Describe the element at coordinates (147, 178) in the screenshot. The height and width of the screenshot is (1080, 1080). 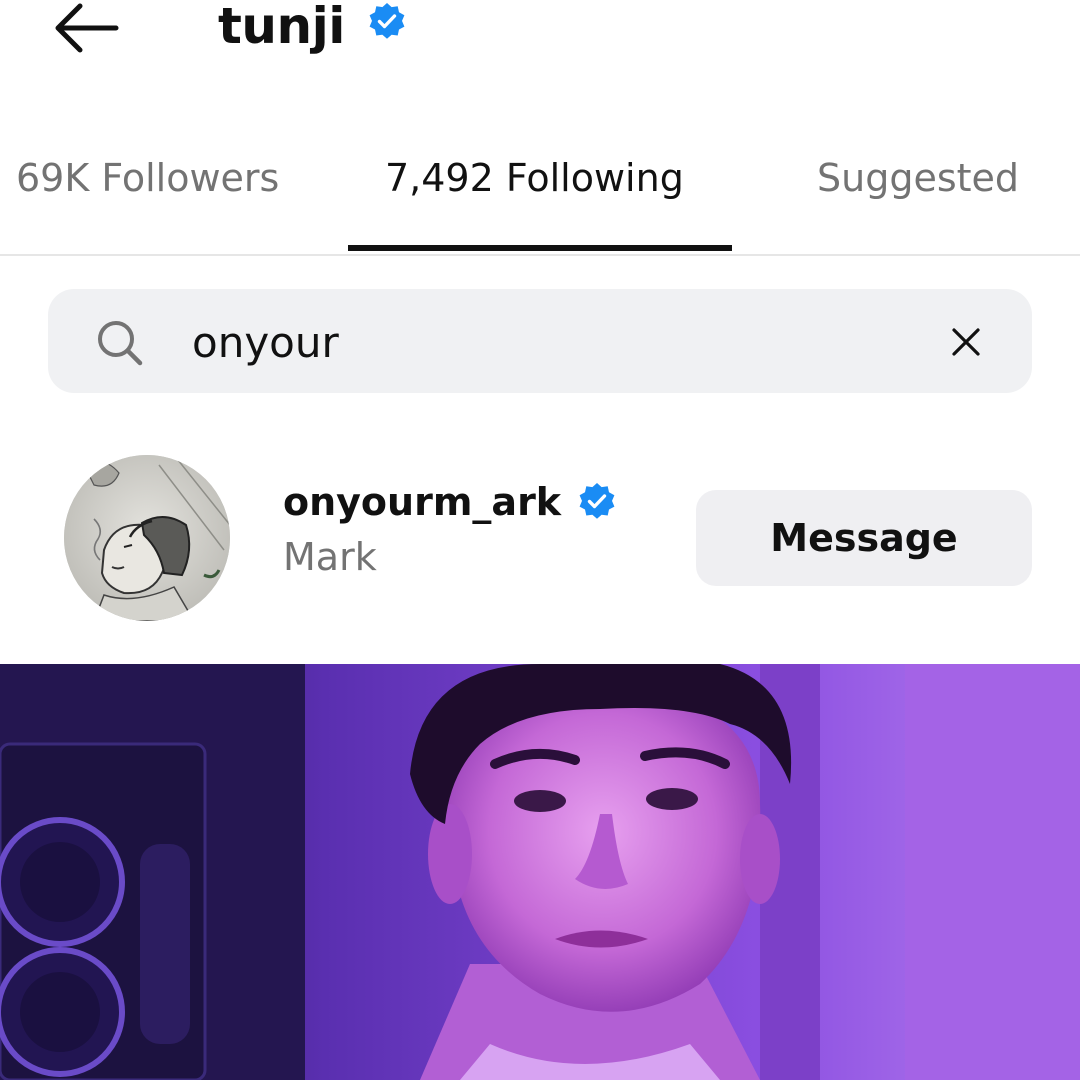
I see `tab-followers: 69K Followers` at that location.